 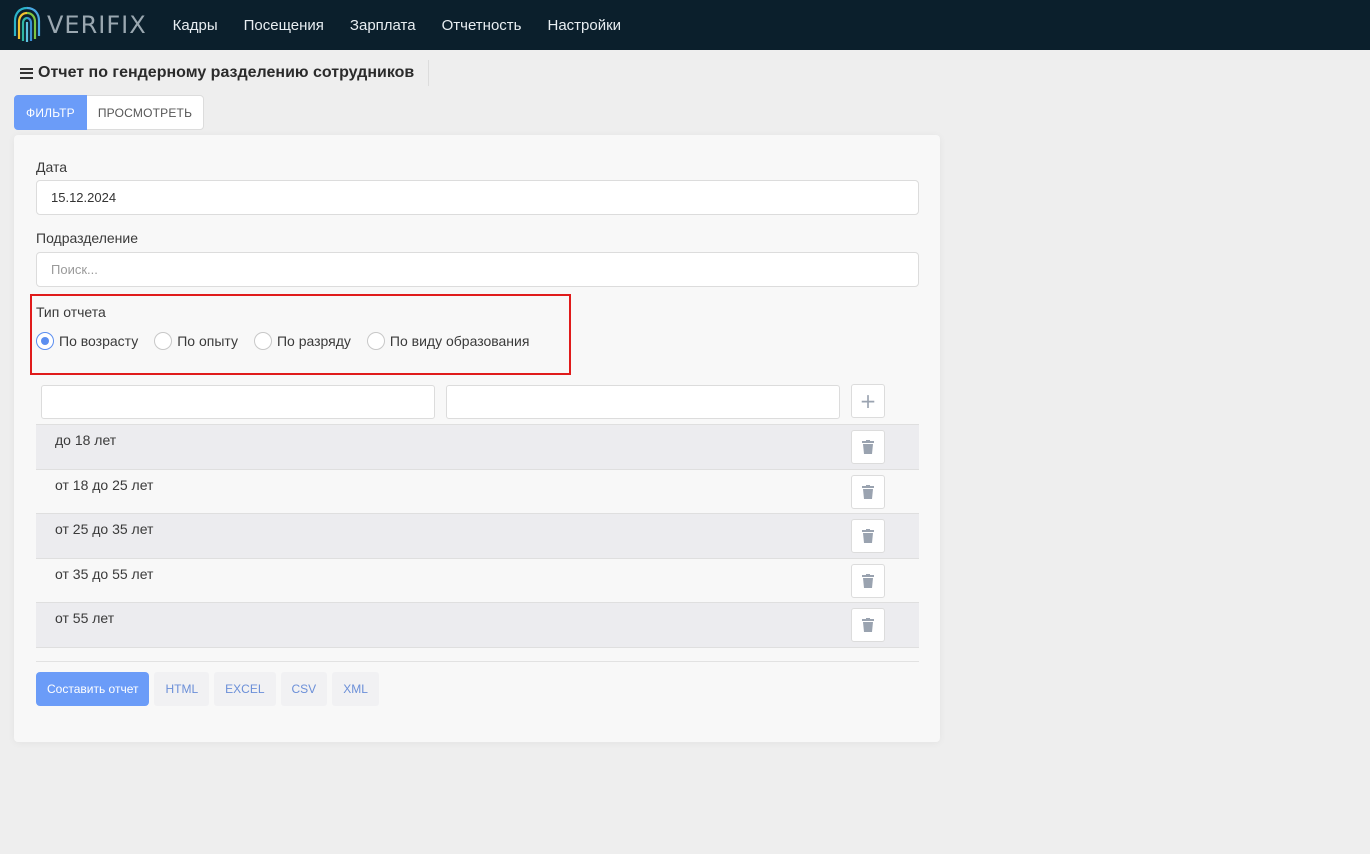 What do you see at coordinates (477, 535) in the screenshot?
I see `table-row: от 25 до 35 лет` at bounding box center [477, 535].